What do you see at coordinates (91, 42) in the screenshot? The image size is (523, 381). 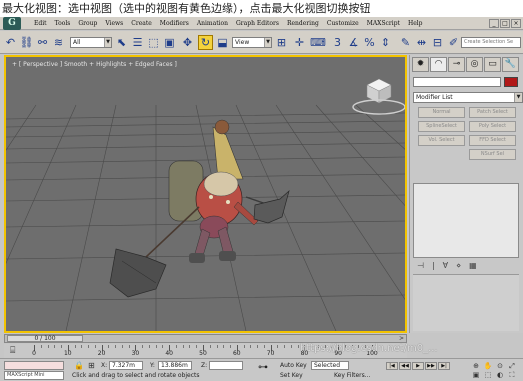 I see `selection-filter-dropdown: All ▼` at bounding box center [91, 42].